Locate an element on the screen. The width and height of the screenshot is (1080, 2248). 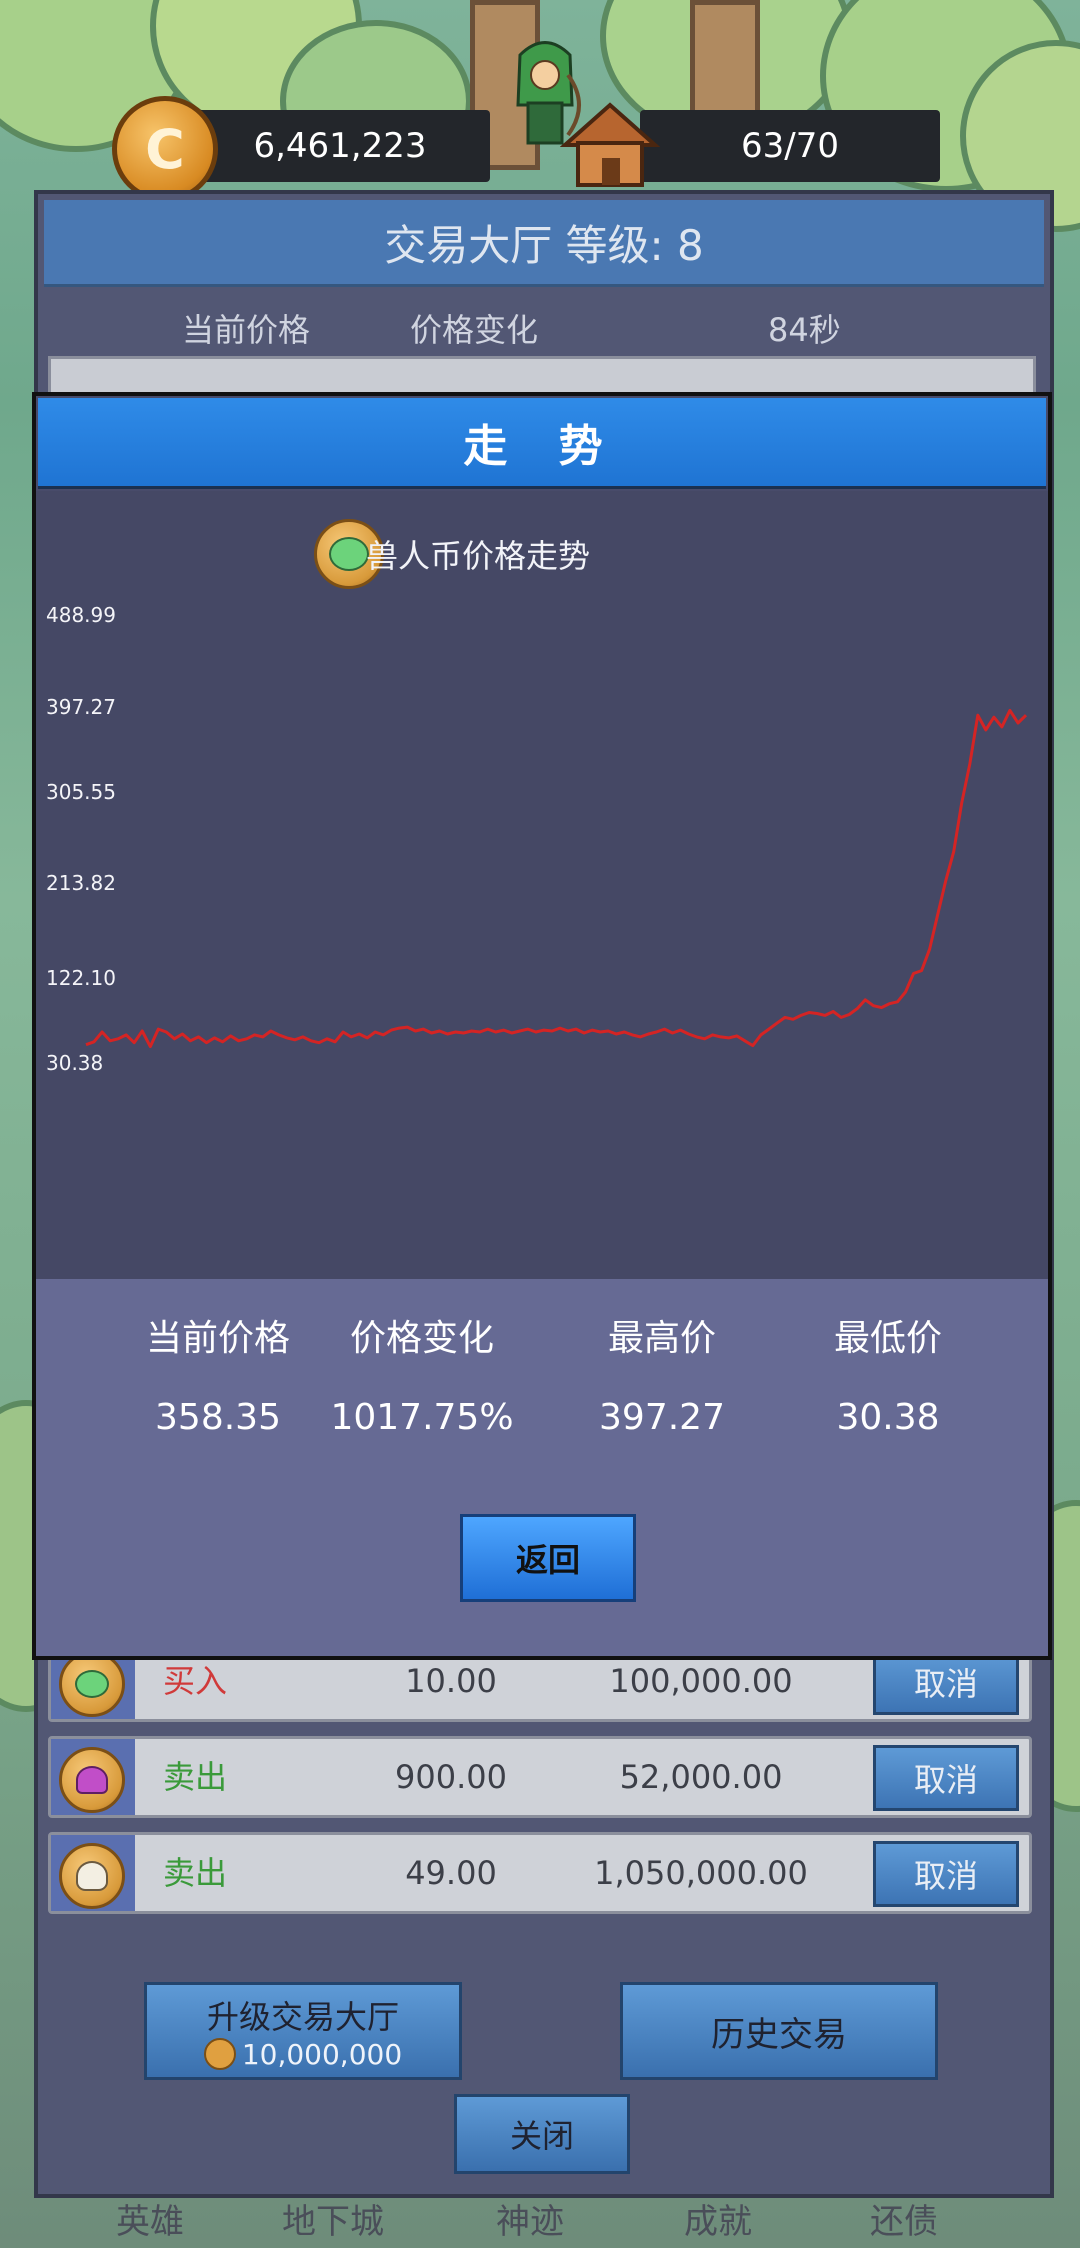
column-price-change: 价格变化 is located at coordinates (474, 330).